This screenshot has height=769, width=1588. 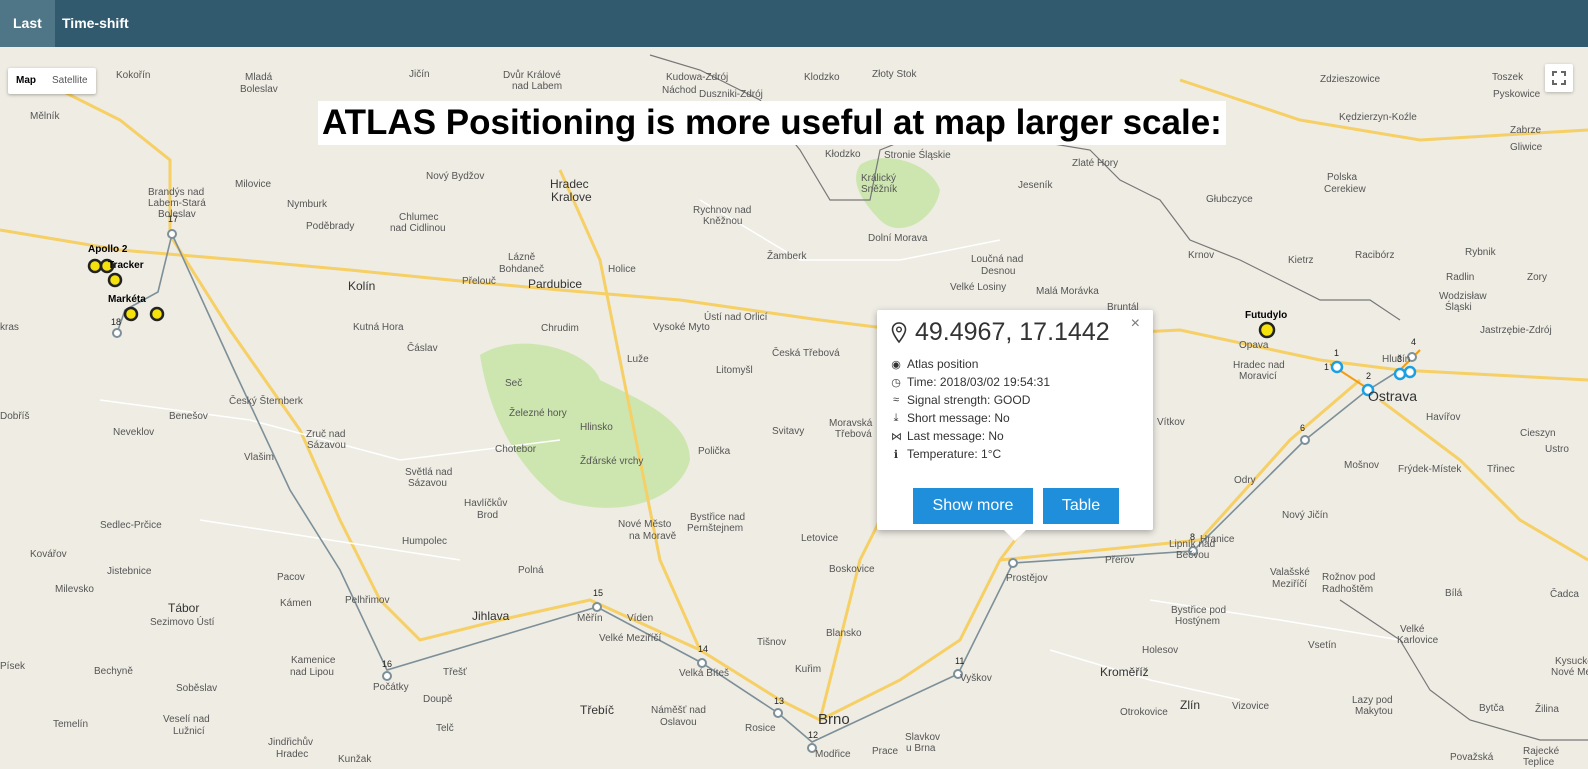 I want to click on svg-text: Makytou, so click(x=1374, y=711).